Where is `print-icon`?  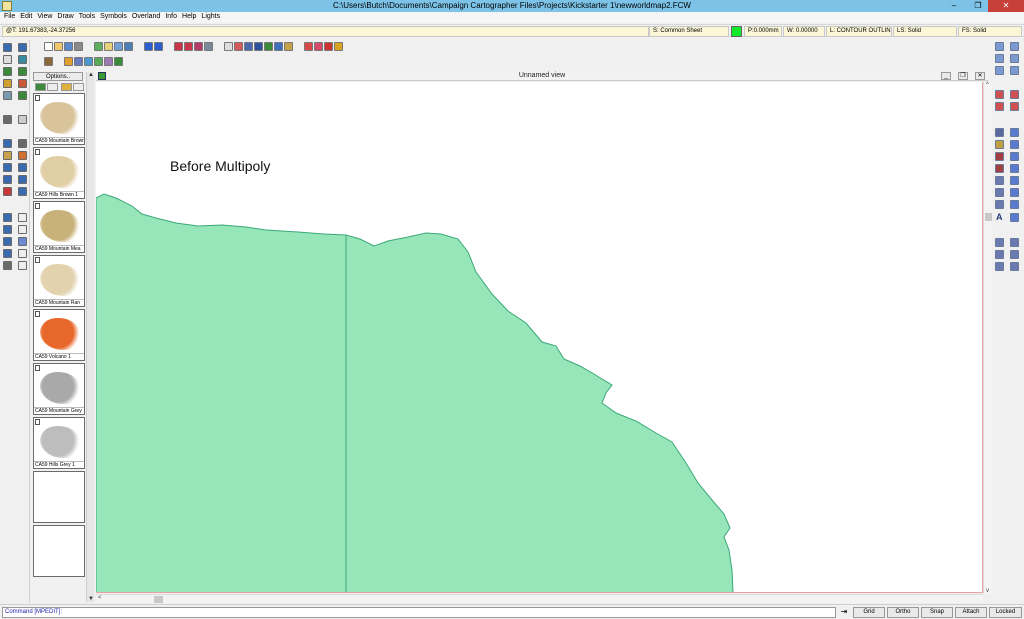
print-icon is located at coordinates (78, 46).